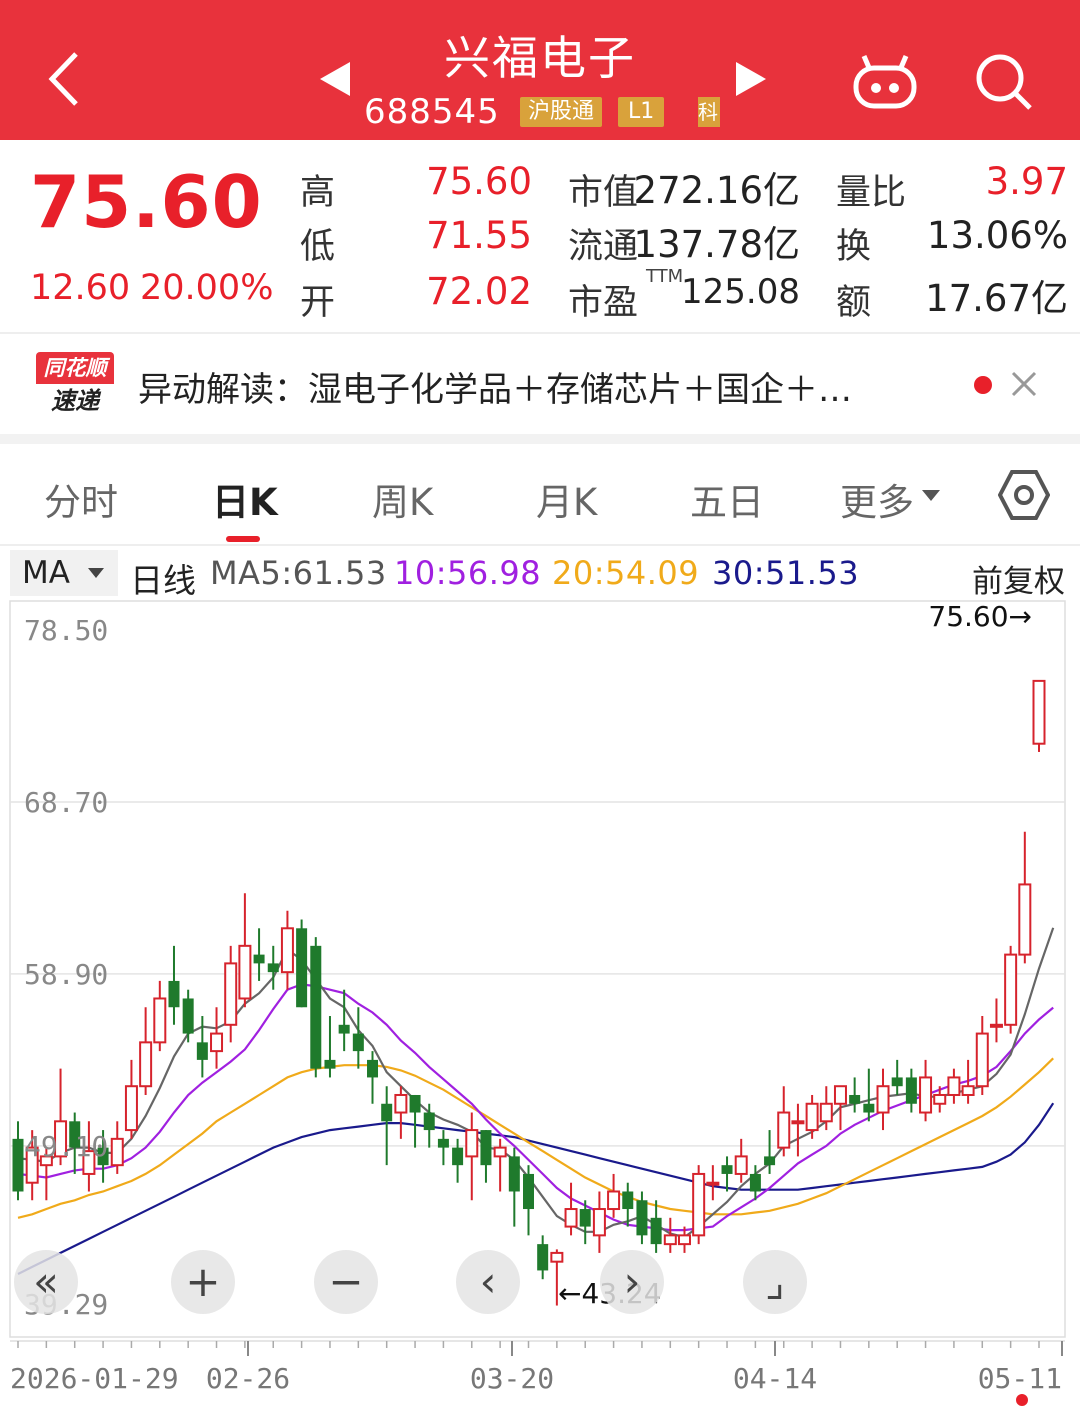 The image size is (1080, 1423). Describe the element at coordinates (203, 1282) in the screenshot. I see `zoom-in-button: +` at that location.